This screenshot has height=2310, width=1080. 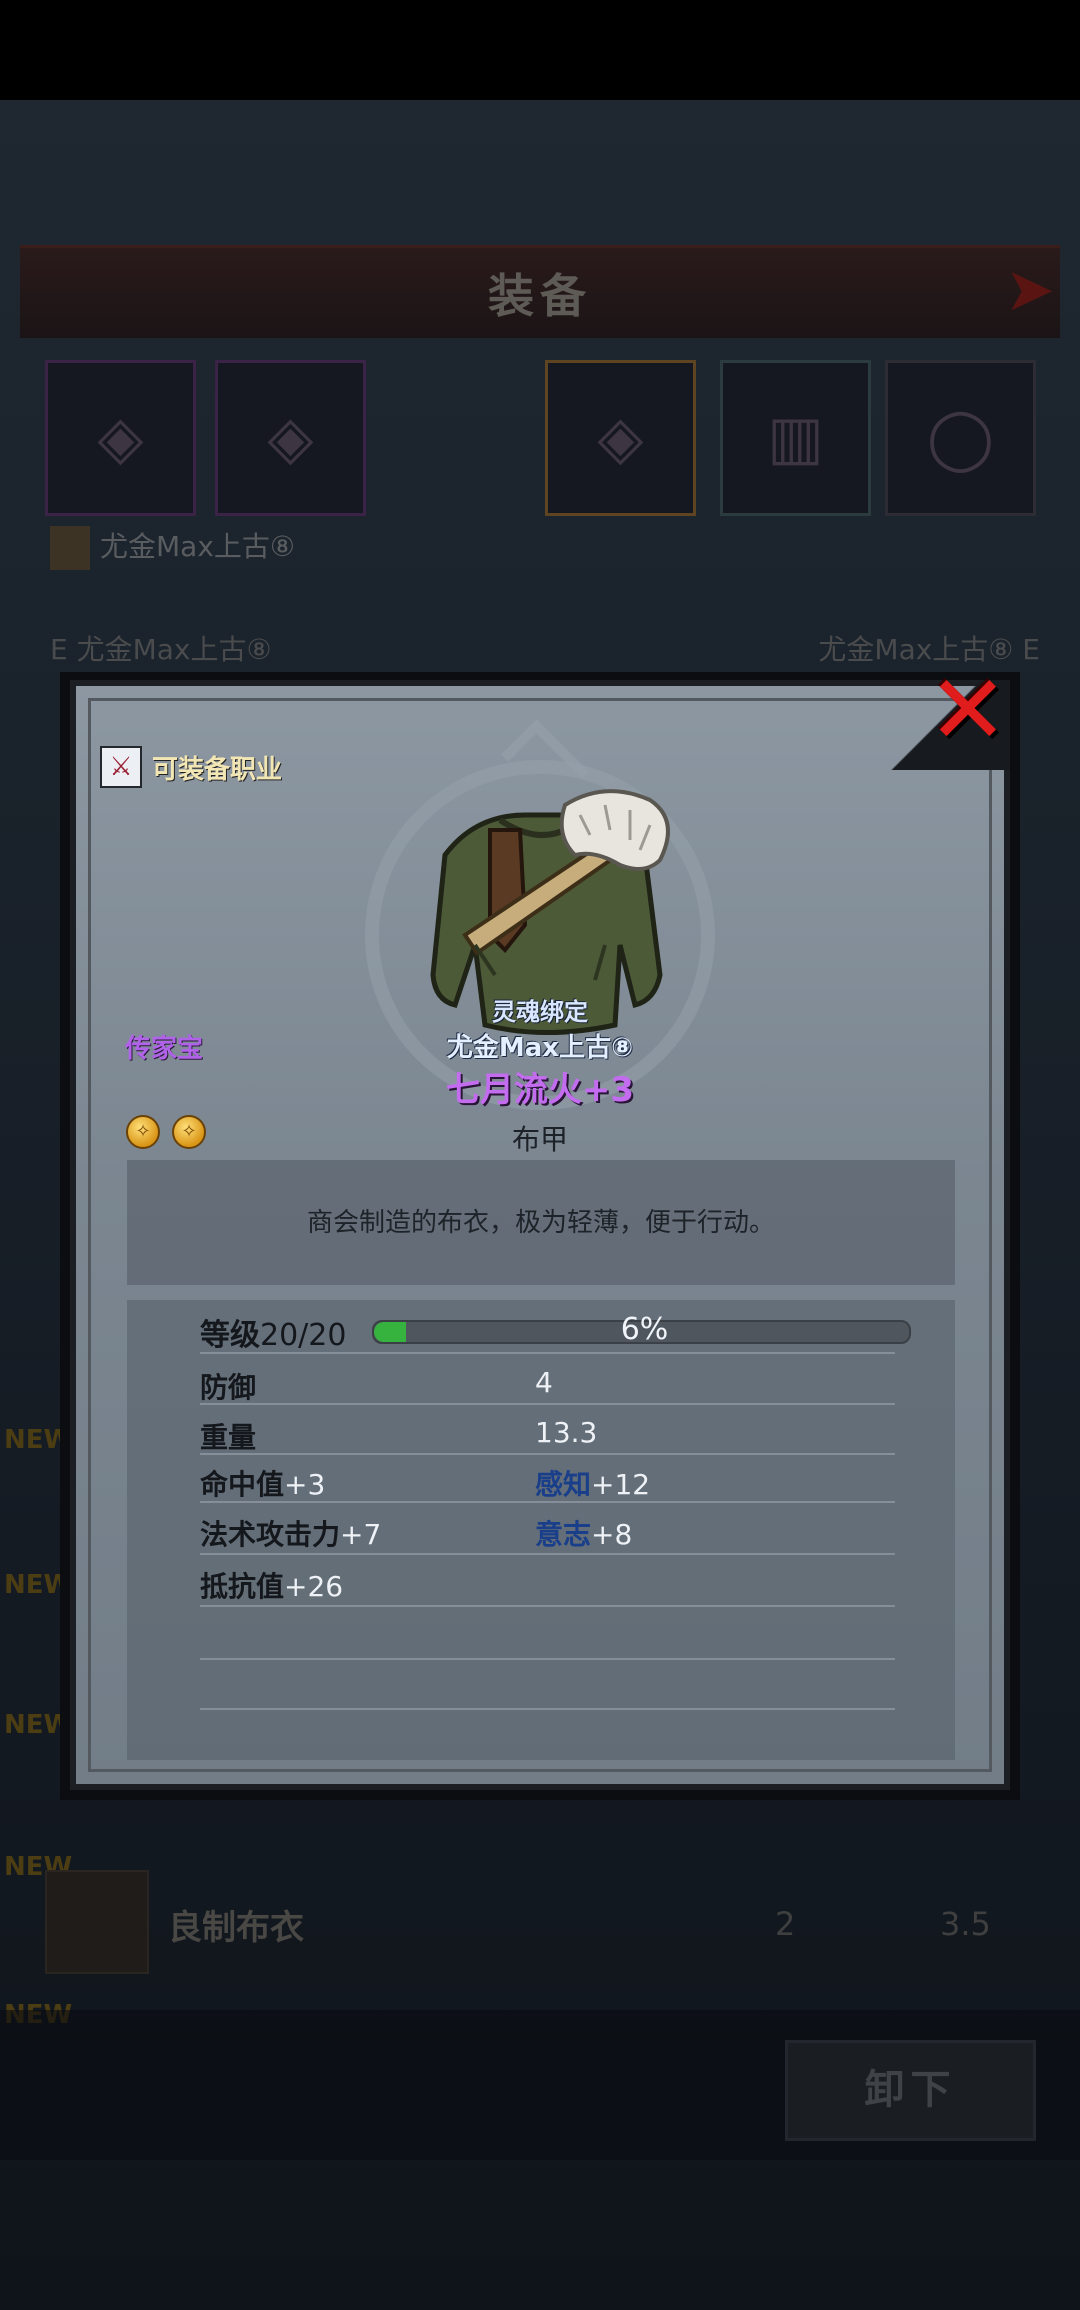 I want to click on equippable-class-row: ⚔ 可装备职业, so click(x=191, y=767).